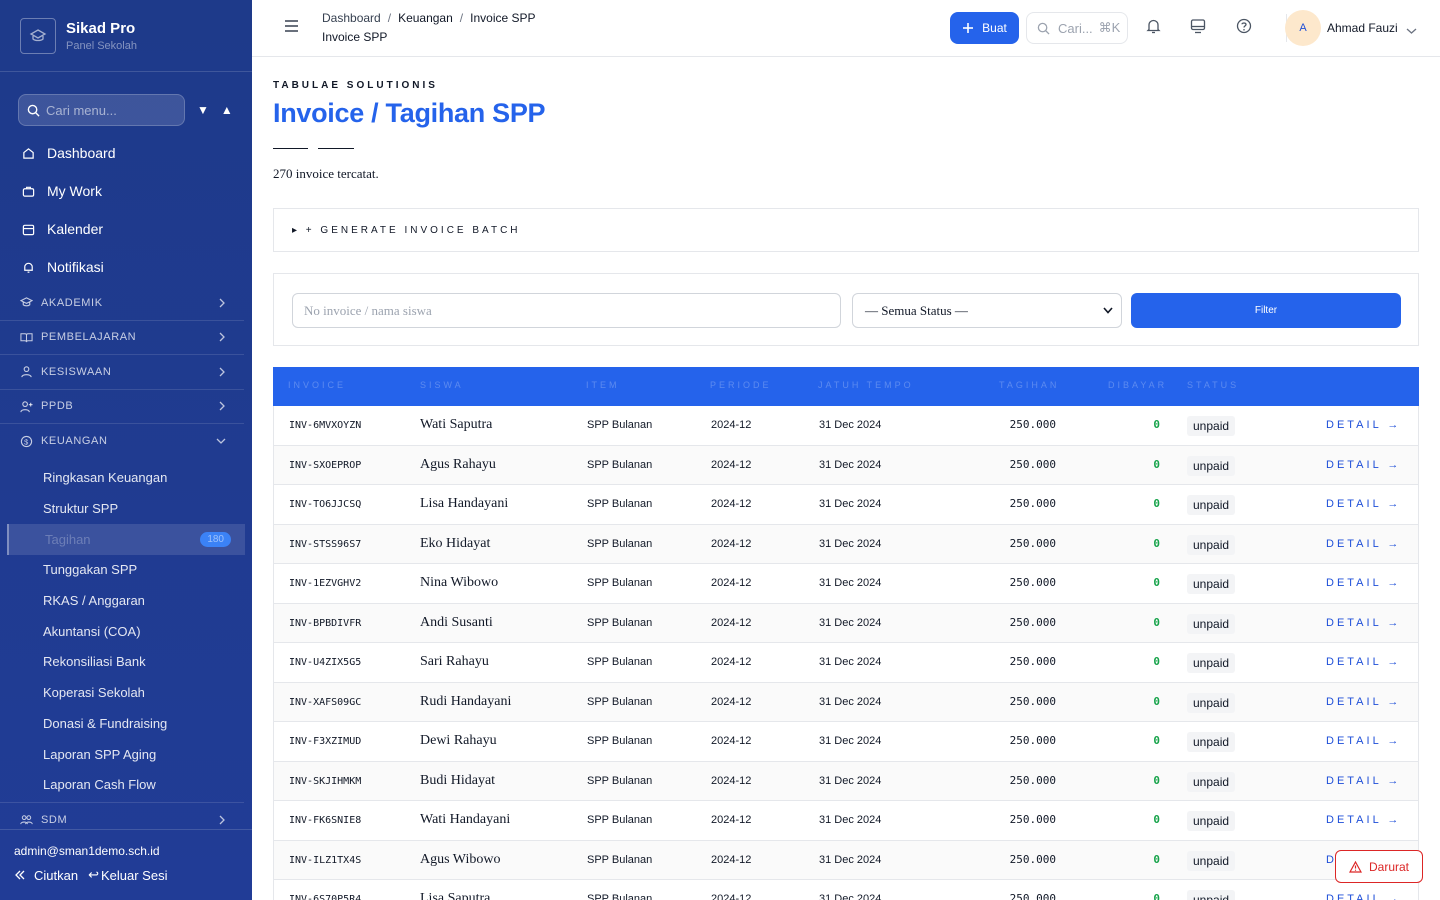  Describe the element at coordinates (1077, 28) in the screenshot. I see `global-search: Cari... ⌘K` at that location.